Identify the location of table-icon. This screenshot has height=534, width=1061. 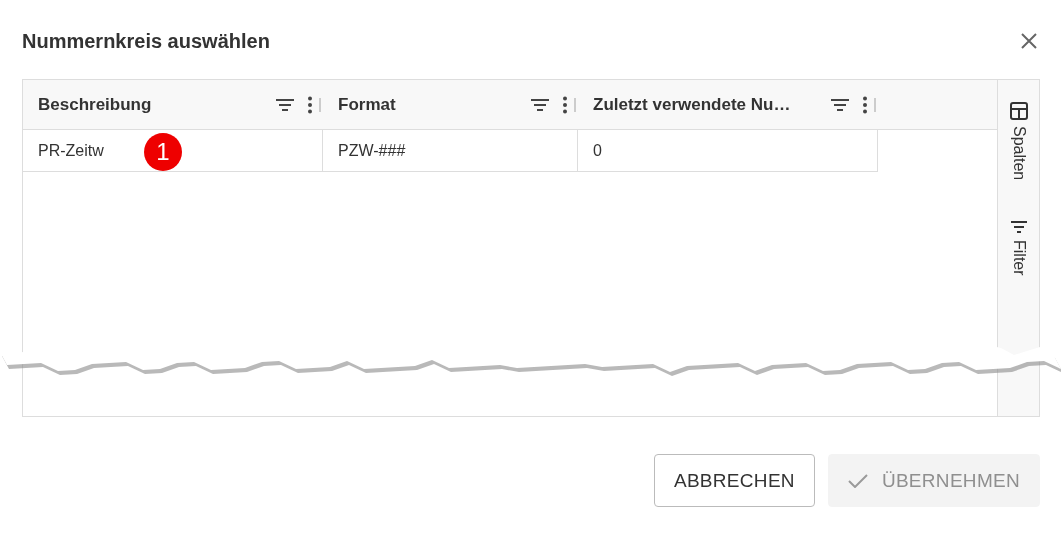
(1018, 111).